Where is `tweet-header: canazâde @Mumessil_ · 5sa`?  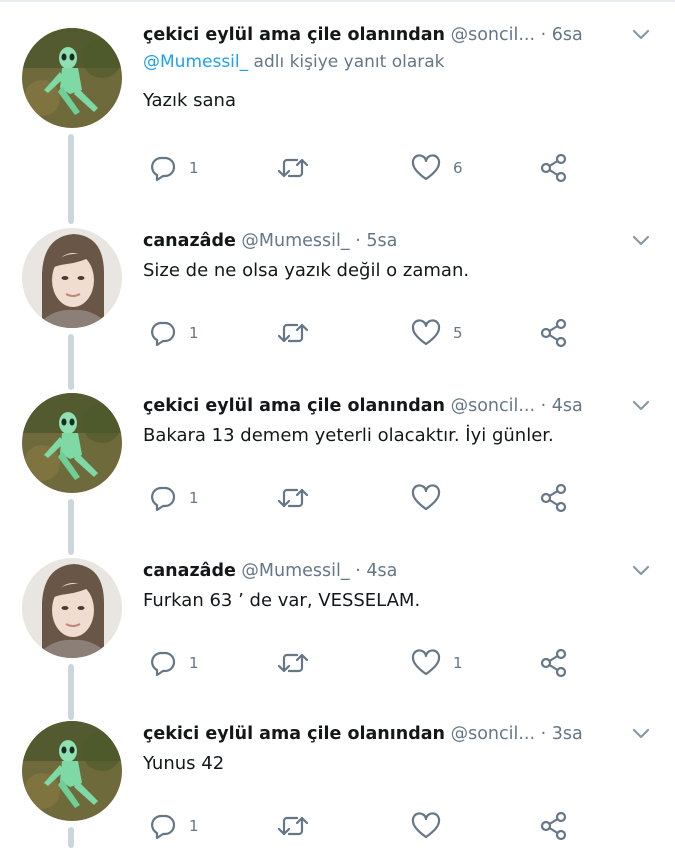
tweet-header: canazâde @Mumessil_ · 5sa is located at coordinates (393, 241).